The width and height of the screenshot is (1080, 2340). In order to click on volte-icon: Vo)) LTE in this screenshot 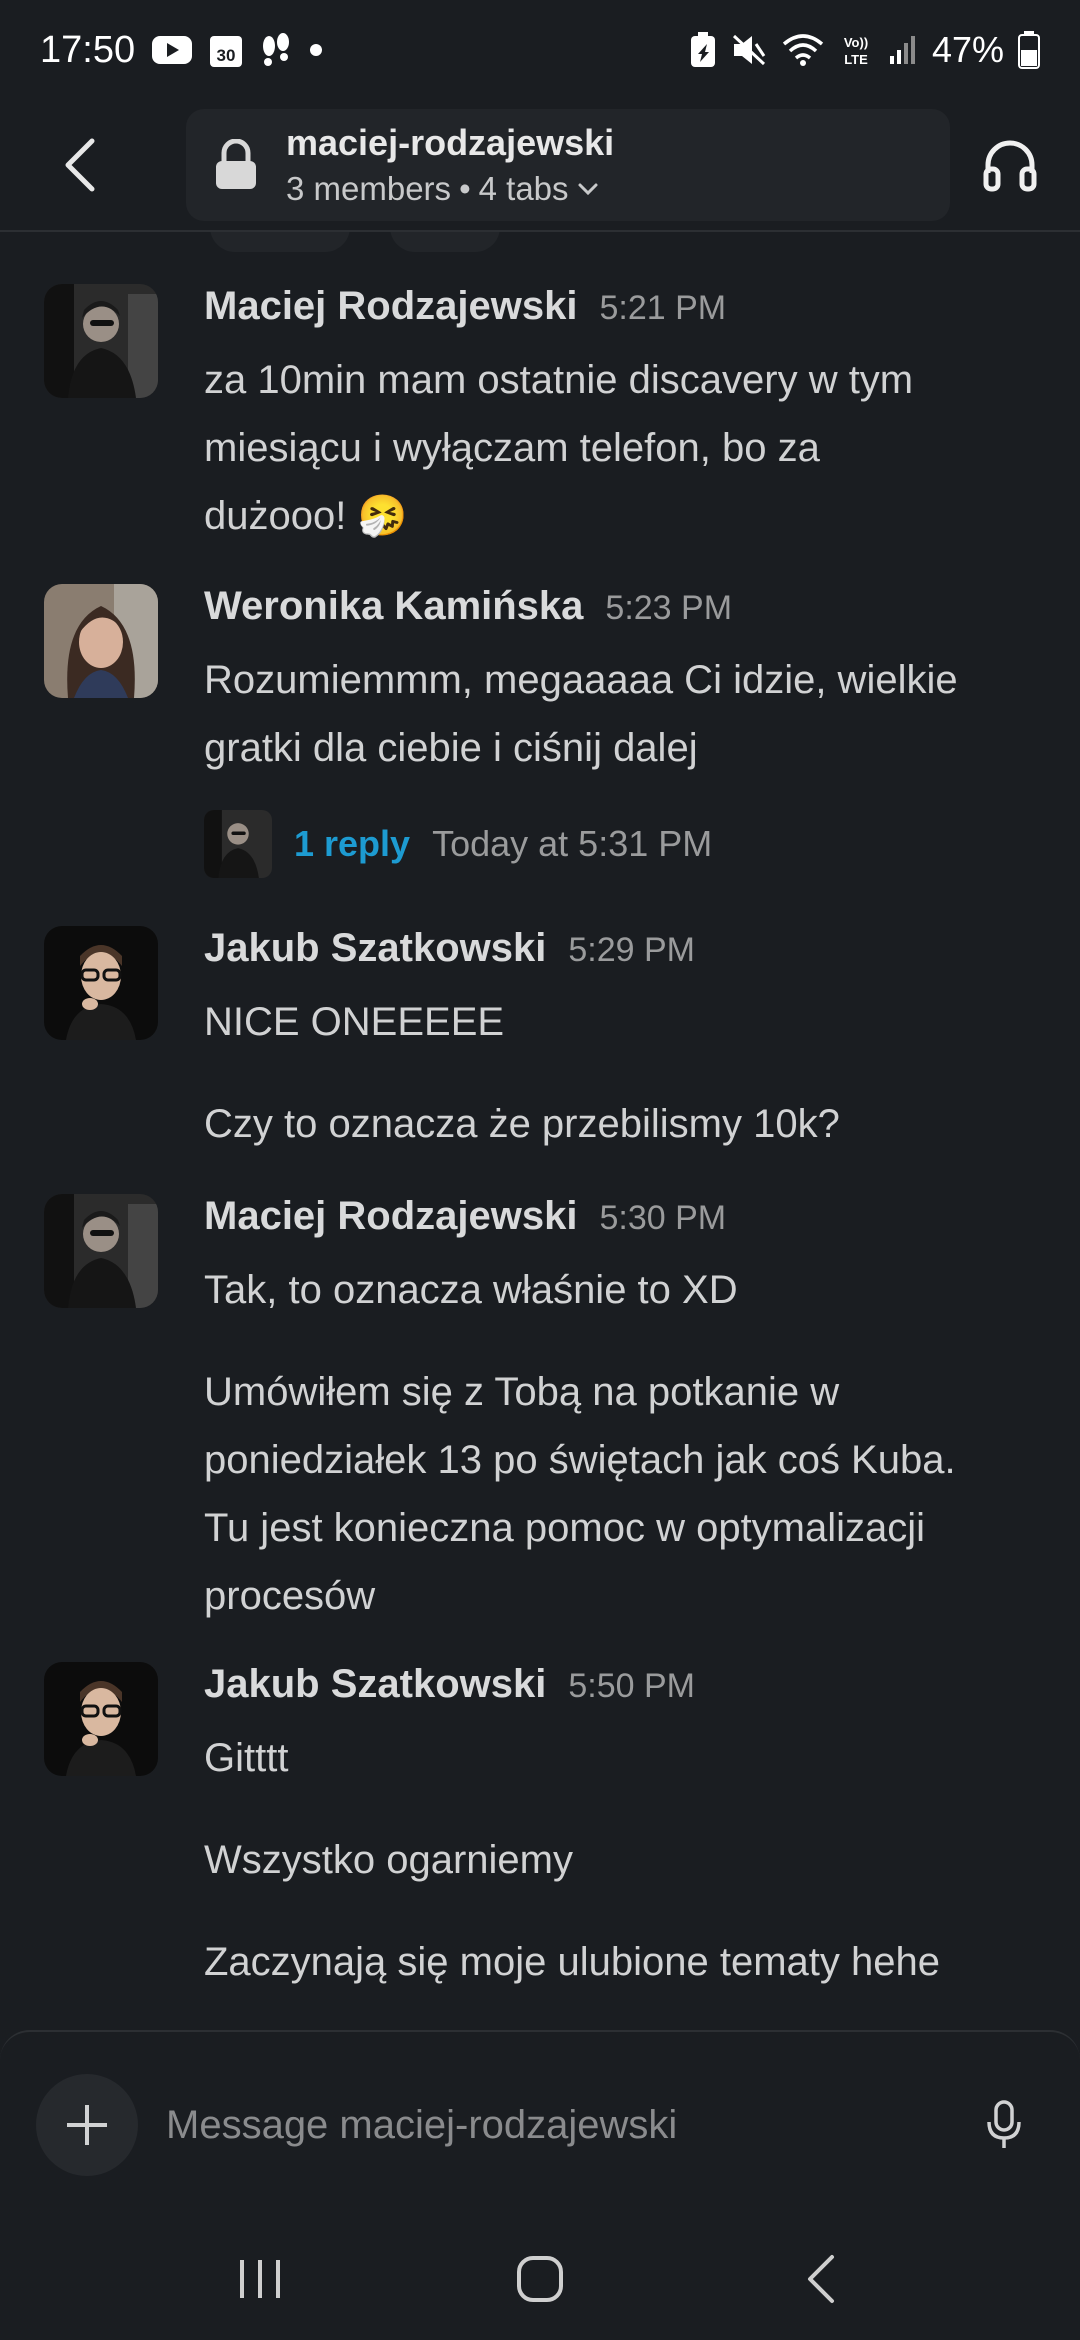, I will do `click(856, 50)`.